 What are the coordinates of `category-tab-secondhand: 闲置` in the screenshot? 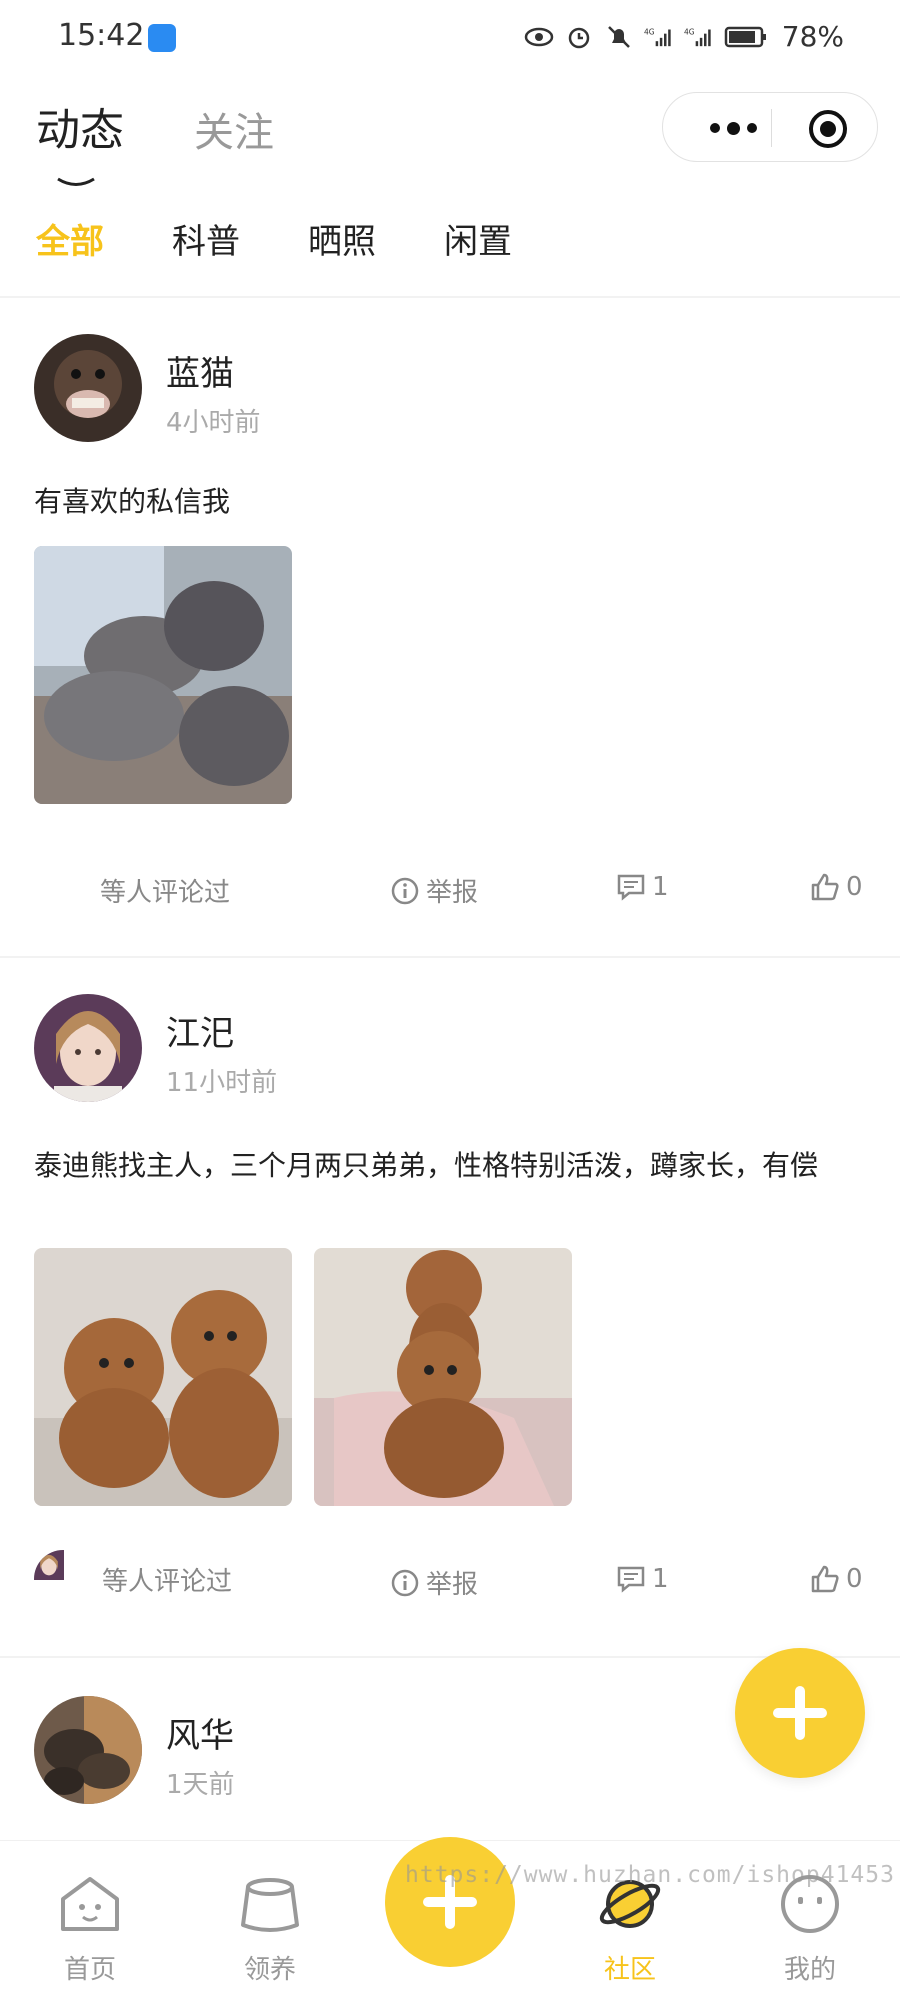 It's located at (478, 238).